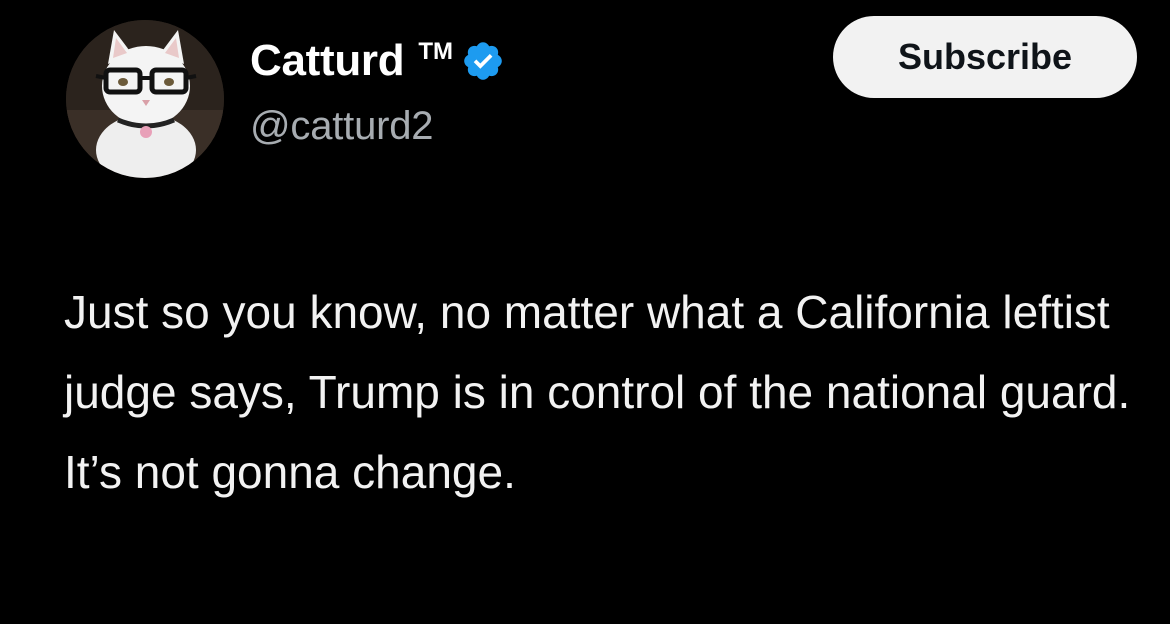 The image size is (1170, 624). Describe the element at coordinates (327, 61) in the screenshot. I see `display-name: Catturd` at that location.